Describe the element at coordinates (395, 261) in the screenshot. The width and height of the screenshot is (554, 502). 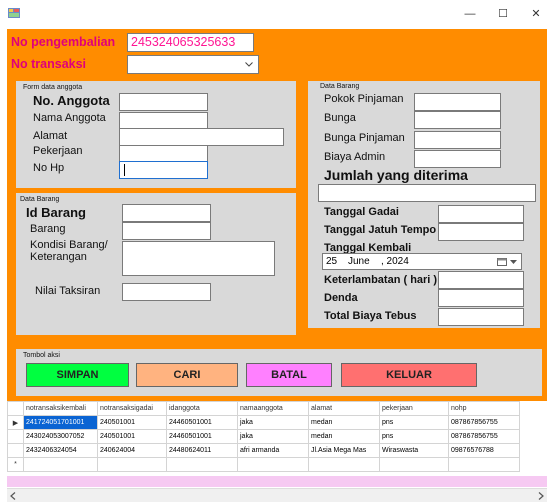
I see `date-year: , 2024` at that location.